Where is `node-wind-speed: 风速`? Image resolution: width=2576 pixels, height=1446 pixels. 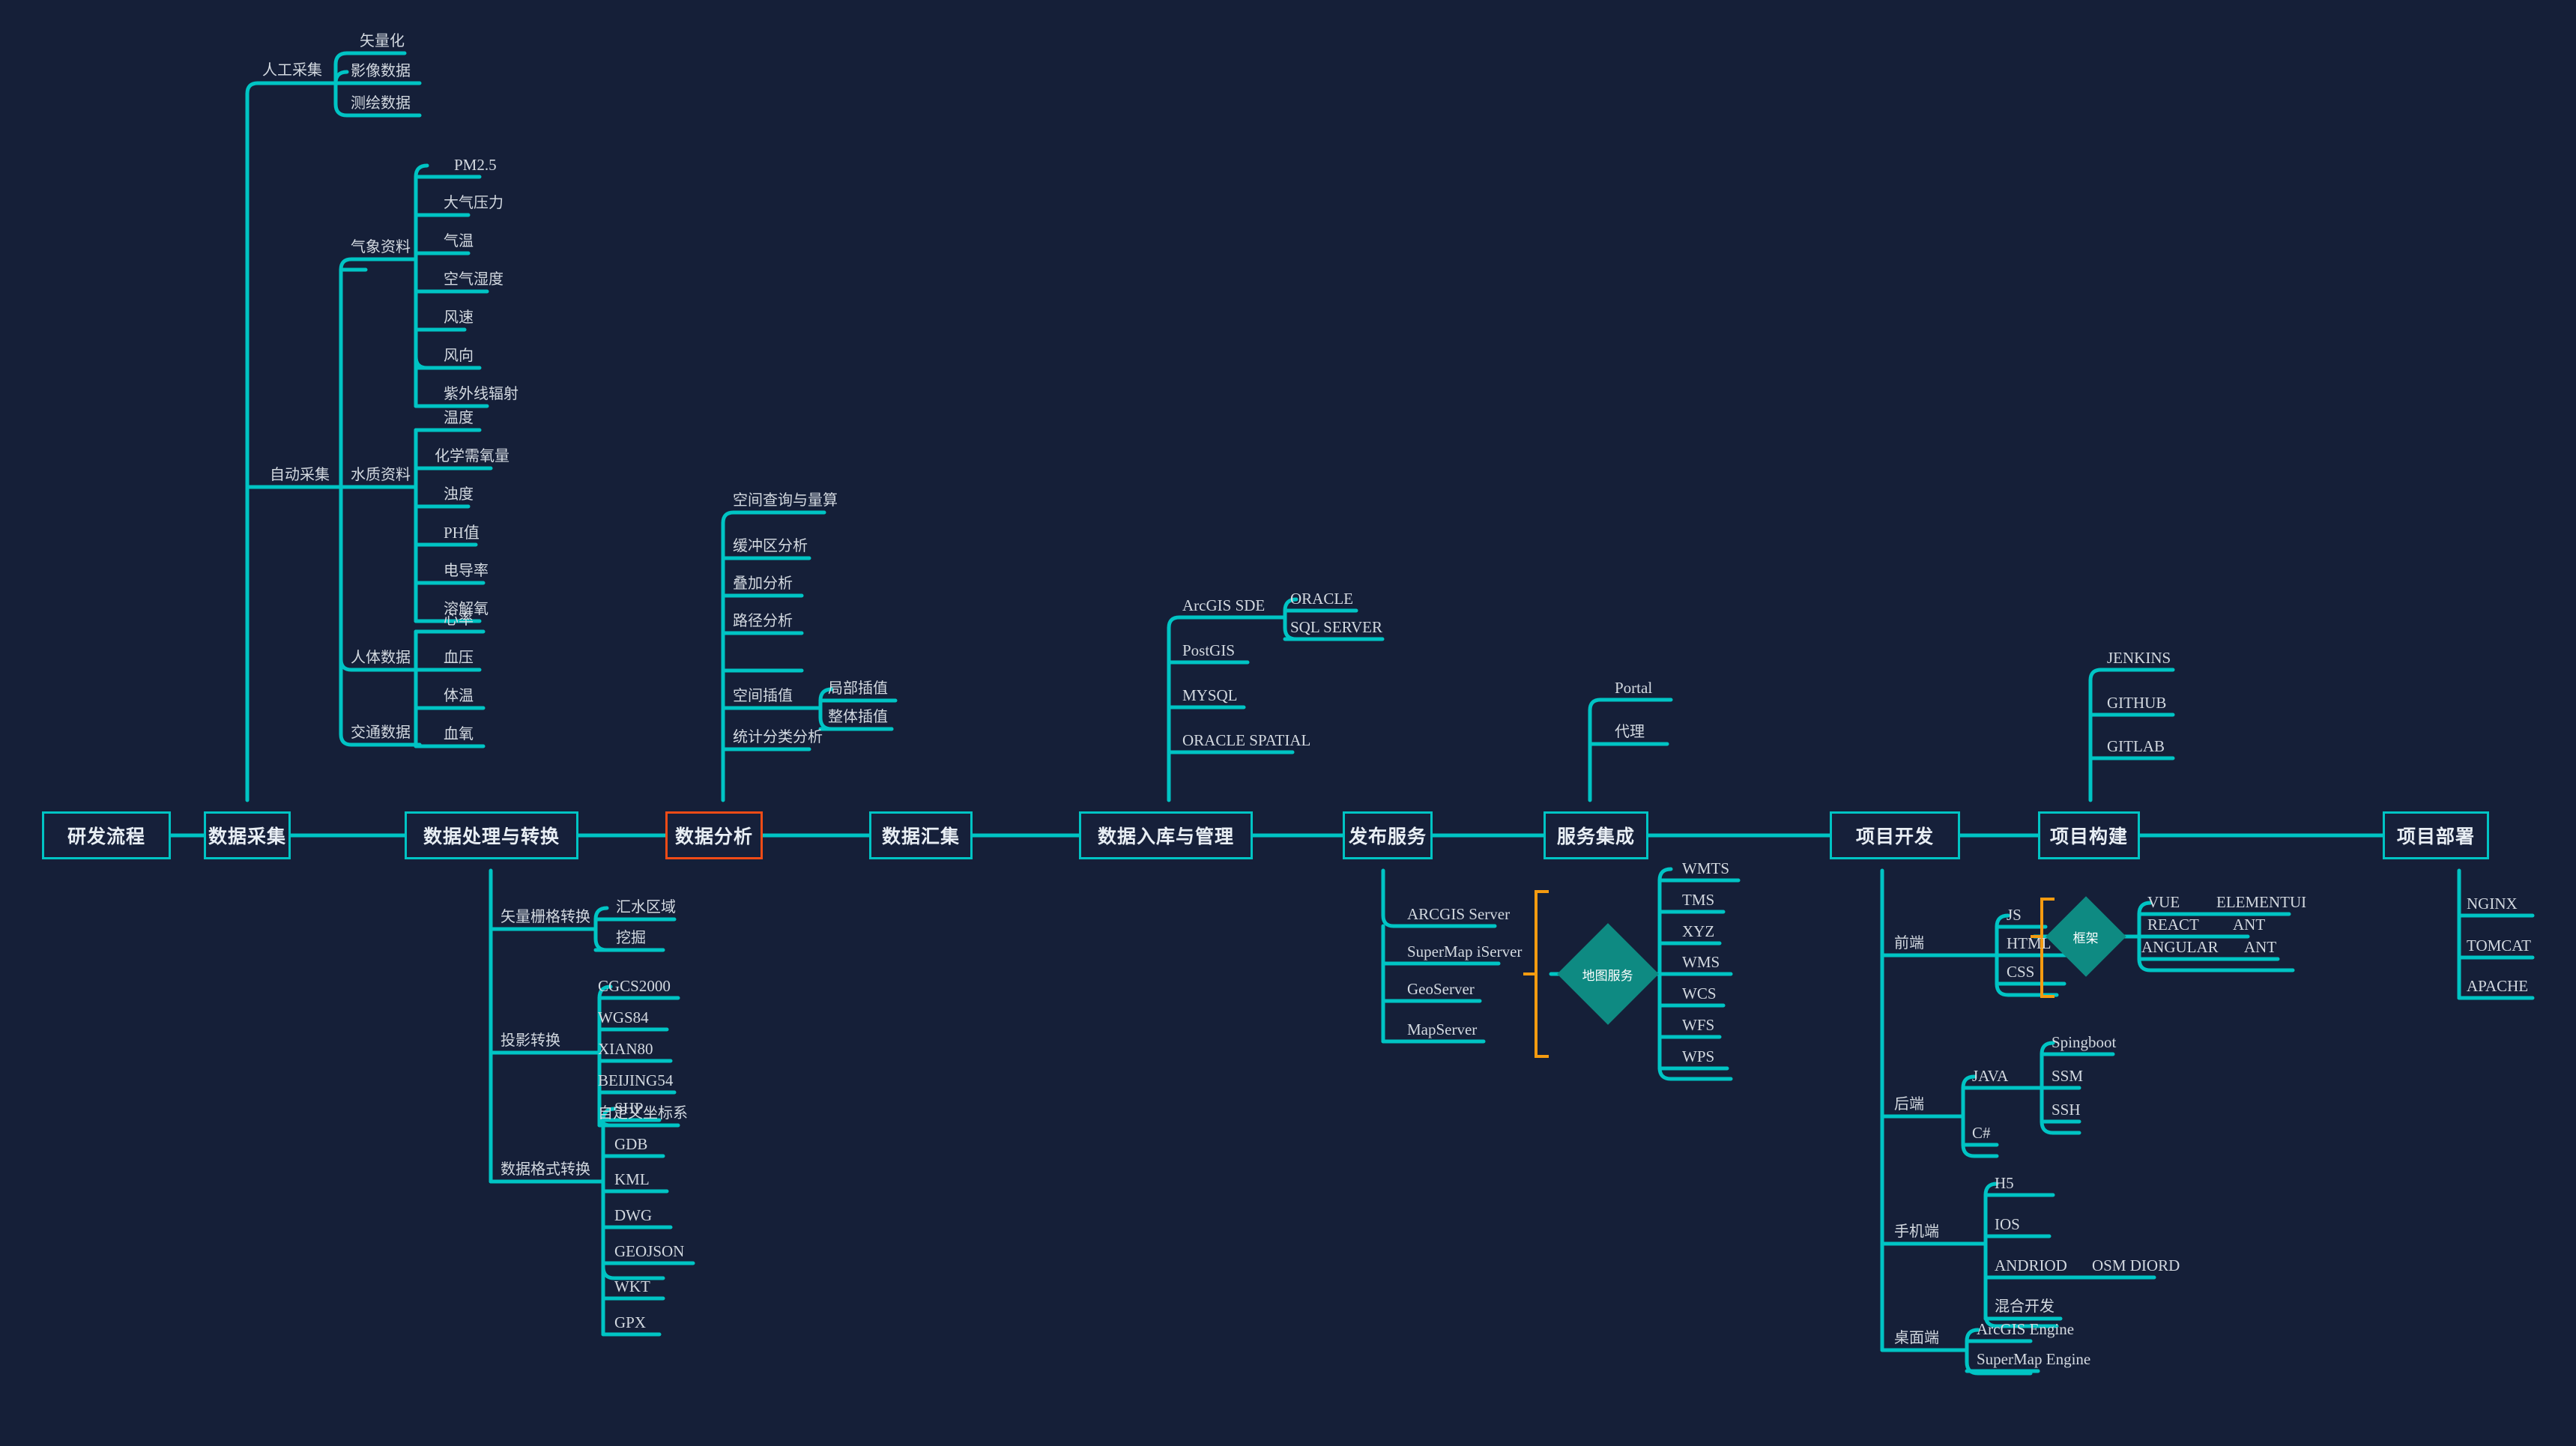
node-wind-speed: 风速 is located at coordinates (459, 317).